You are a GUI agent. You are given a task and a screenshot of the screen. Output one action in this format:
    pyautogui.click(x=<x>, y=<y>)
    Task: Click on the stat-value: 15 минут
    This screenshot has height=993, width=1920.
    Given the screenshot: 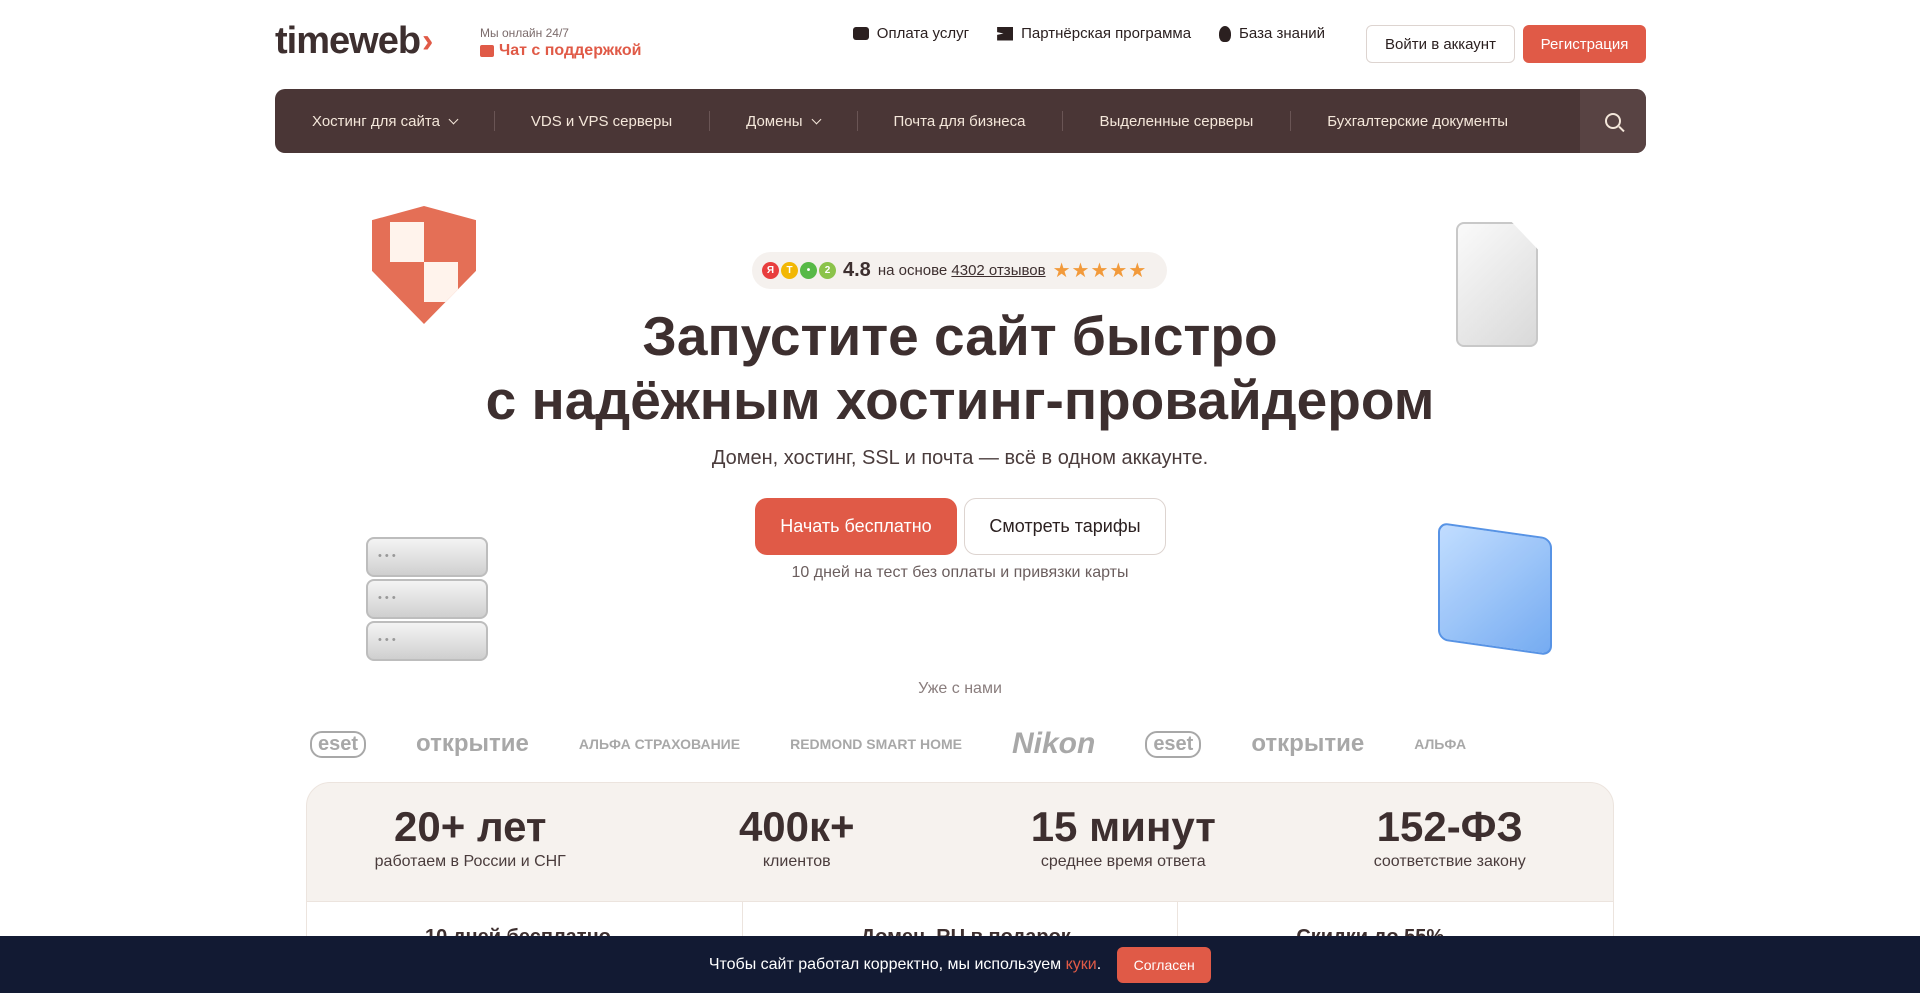 What is the action you would take?
    pyautogui.click(x=1123, y=826)
    